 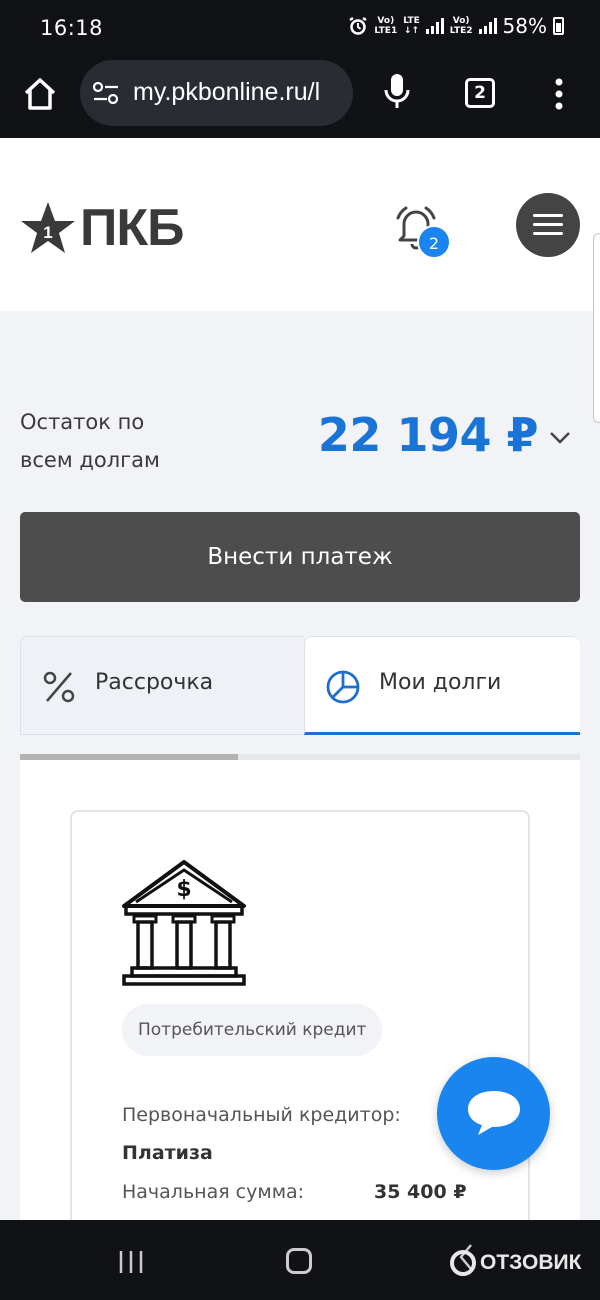 I want to click on signal-icon, so click(x=434, y=26).